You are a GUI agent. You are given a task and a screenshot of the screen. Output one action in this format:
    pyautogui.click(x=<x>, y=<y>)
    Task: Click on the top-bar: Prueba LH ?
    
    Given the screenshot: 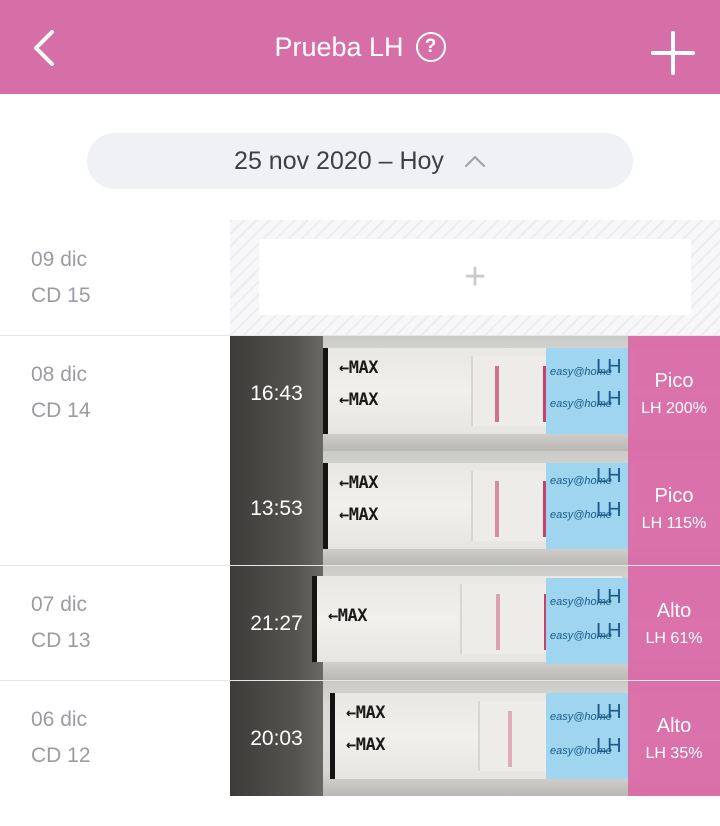 What is the action you would take?
    pyautogui.click(x=360, y=47)
    